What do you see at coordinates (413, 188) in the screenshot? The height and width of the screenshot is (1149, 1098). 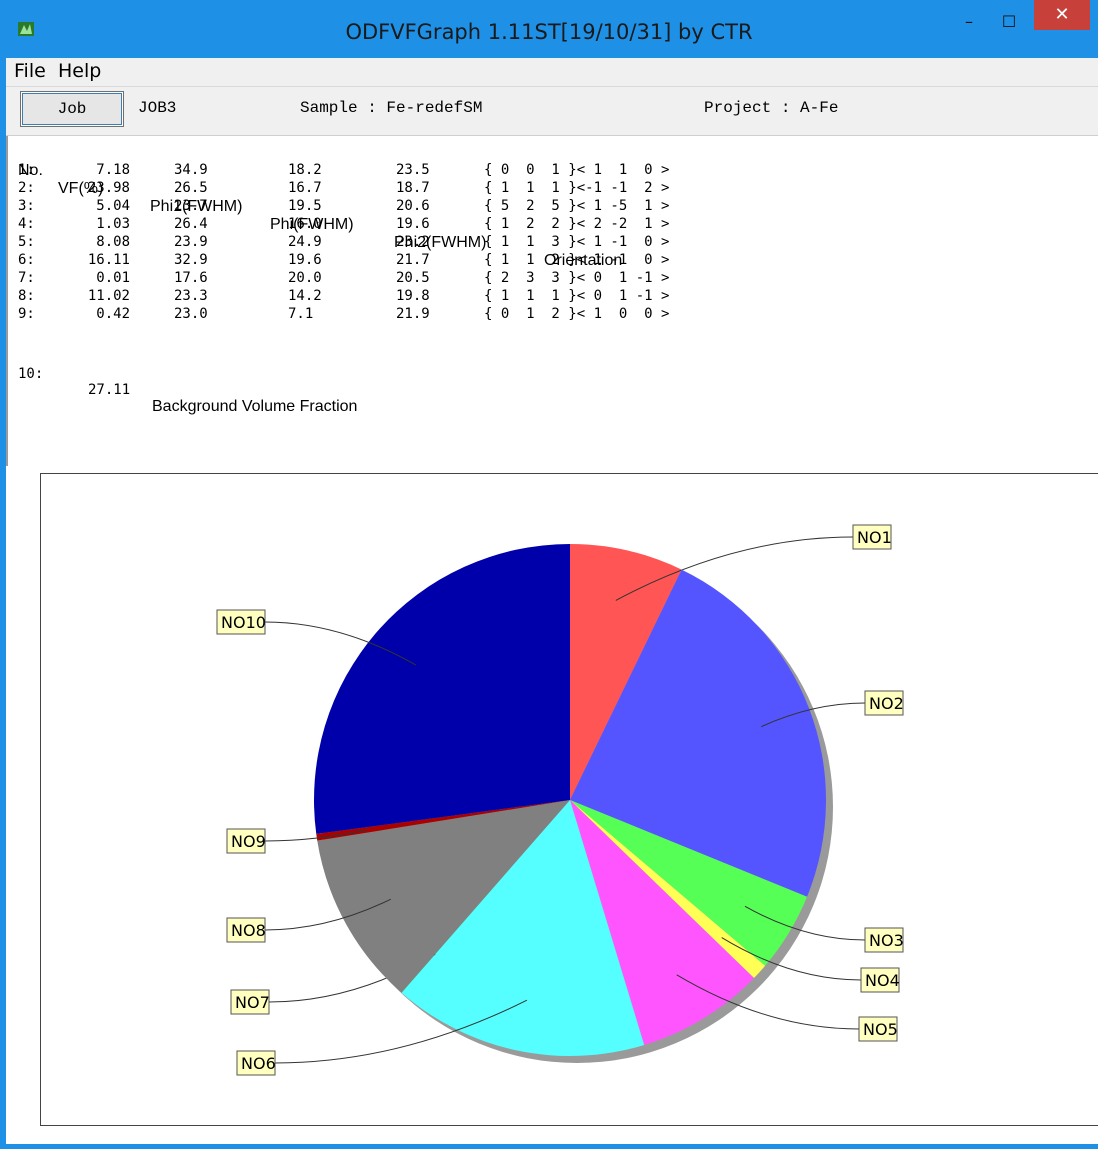 I see `row-phi2: 18.7` at bounding box center [413, 188].